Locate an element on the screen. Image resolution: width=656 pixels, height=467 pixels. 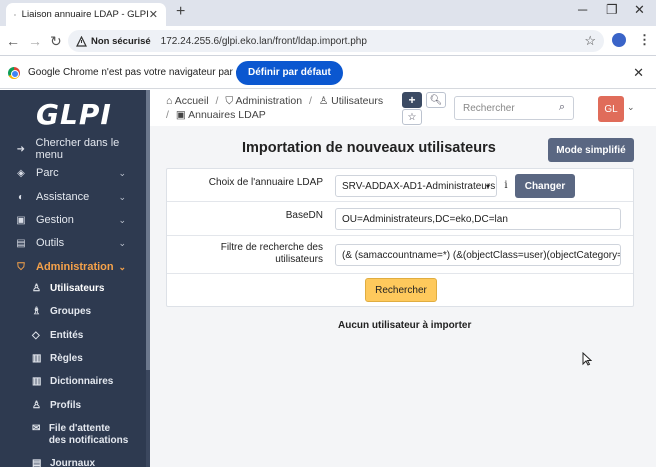
sidebar-subitem-label: Groupes is located at coordinates (71, 311).